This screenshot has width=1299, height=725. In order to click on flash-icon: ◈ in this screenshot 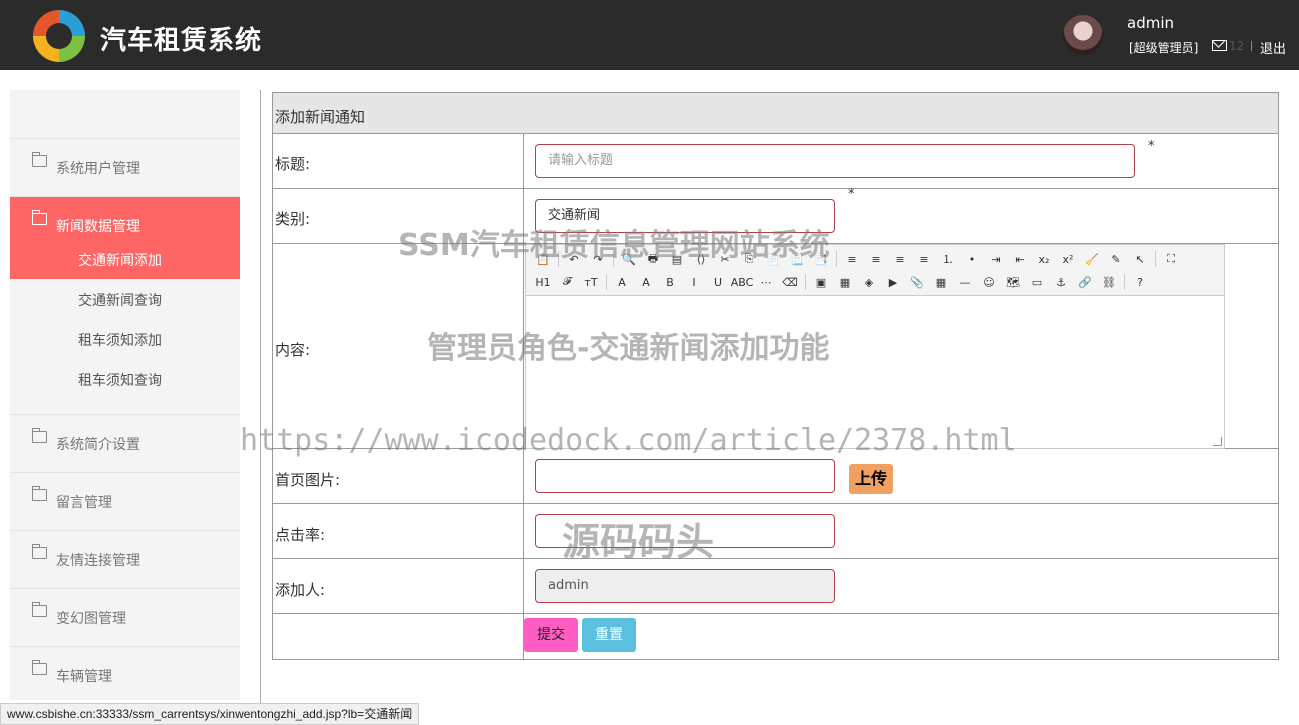, I will do `click(869, 282)`.